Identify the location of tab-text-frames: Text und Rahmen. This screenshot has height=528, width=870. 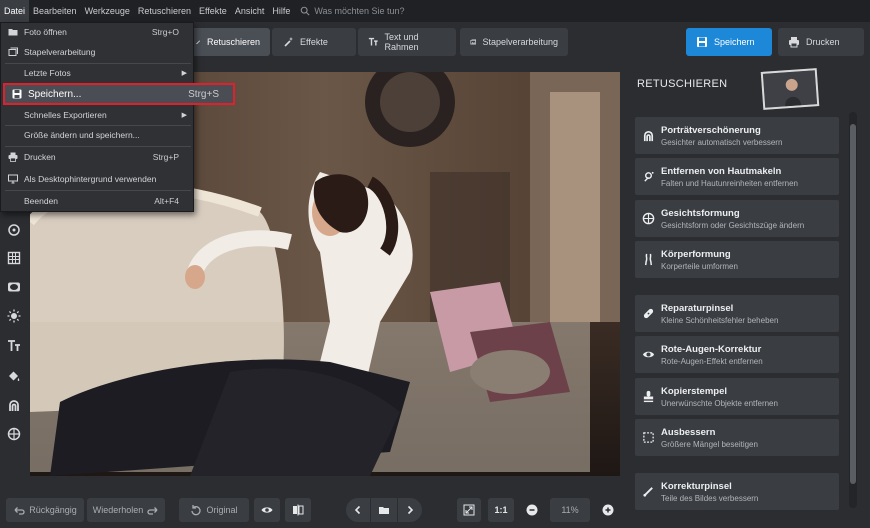
(407, 42).